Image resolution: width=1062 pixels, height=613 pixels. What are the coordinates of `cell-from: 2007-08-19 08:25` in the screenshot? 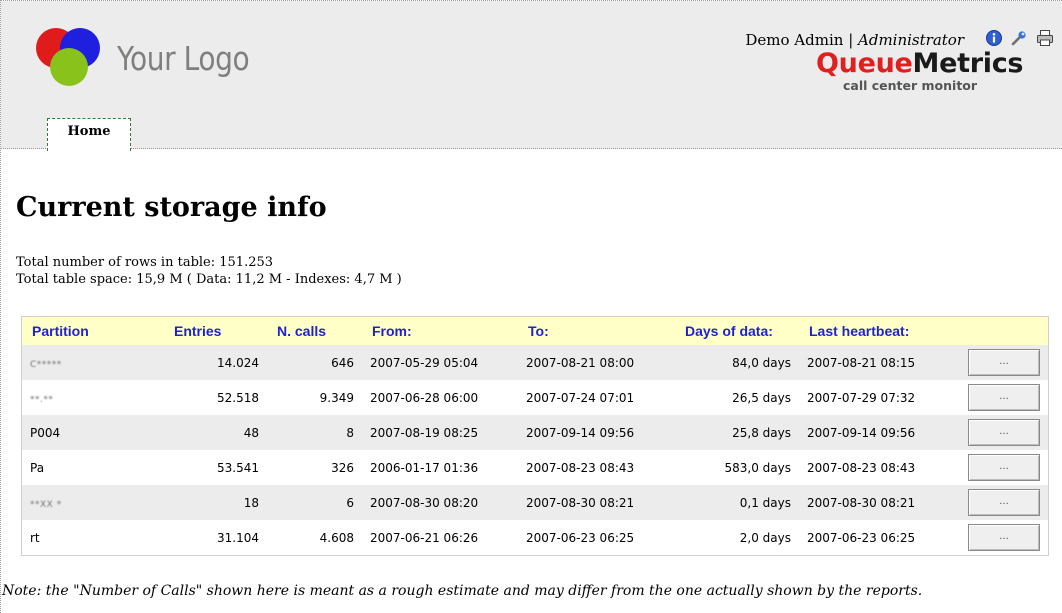 It's located at (440, 432).